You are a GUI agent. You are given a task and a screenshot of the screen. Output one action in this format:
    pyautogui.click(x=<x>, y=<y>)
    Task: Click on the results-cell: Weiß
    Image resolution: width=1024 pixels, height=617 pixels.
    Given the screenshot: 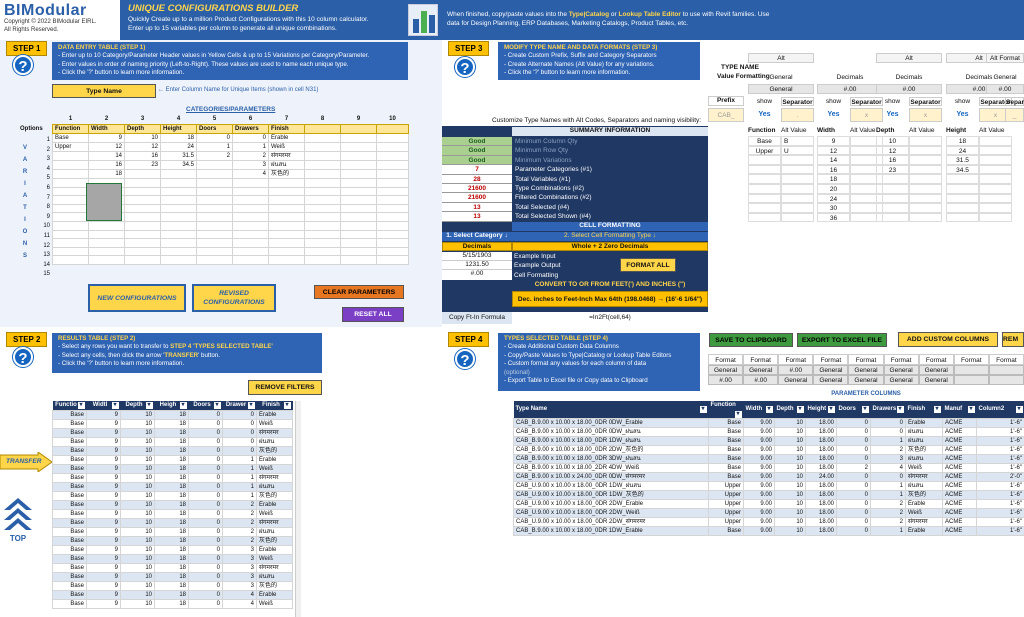 What is the action you would take?
    pyautogui.click(x=274, y=469)
    